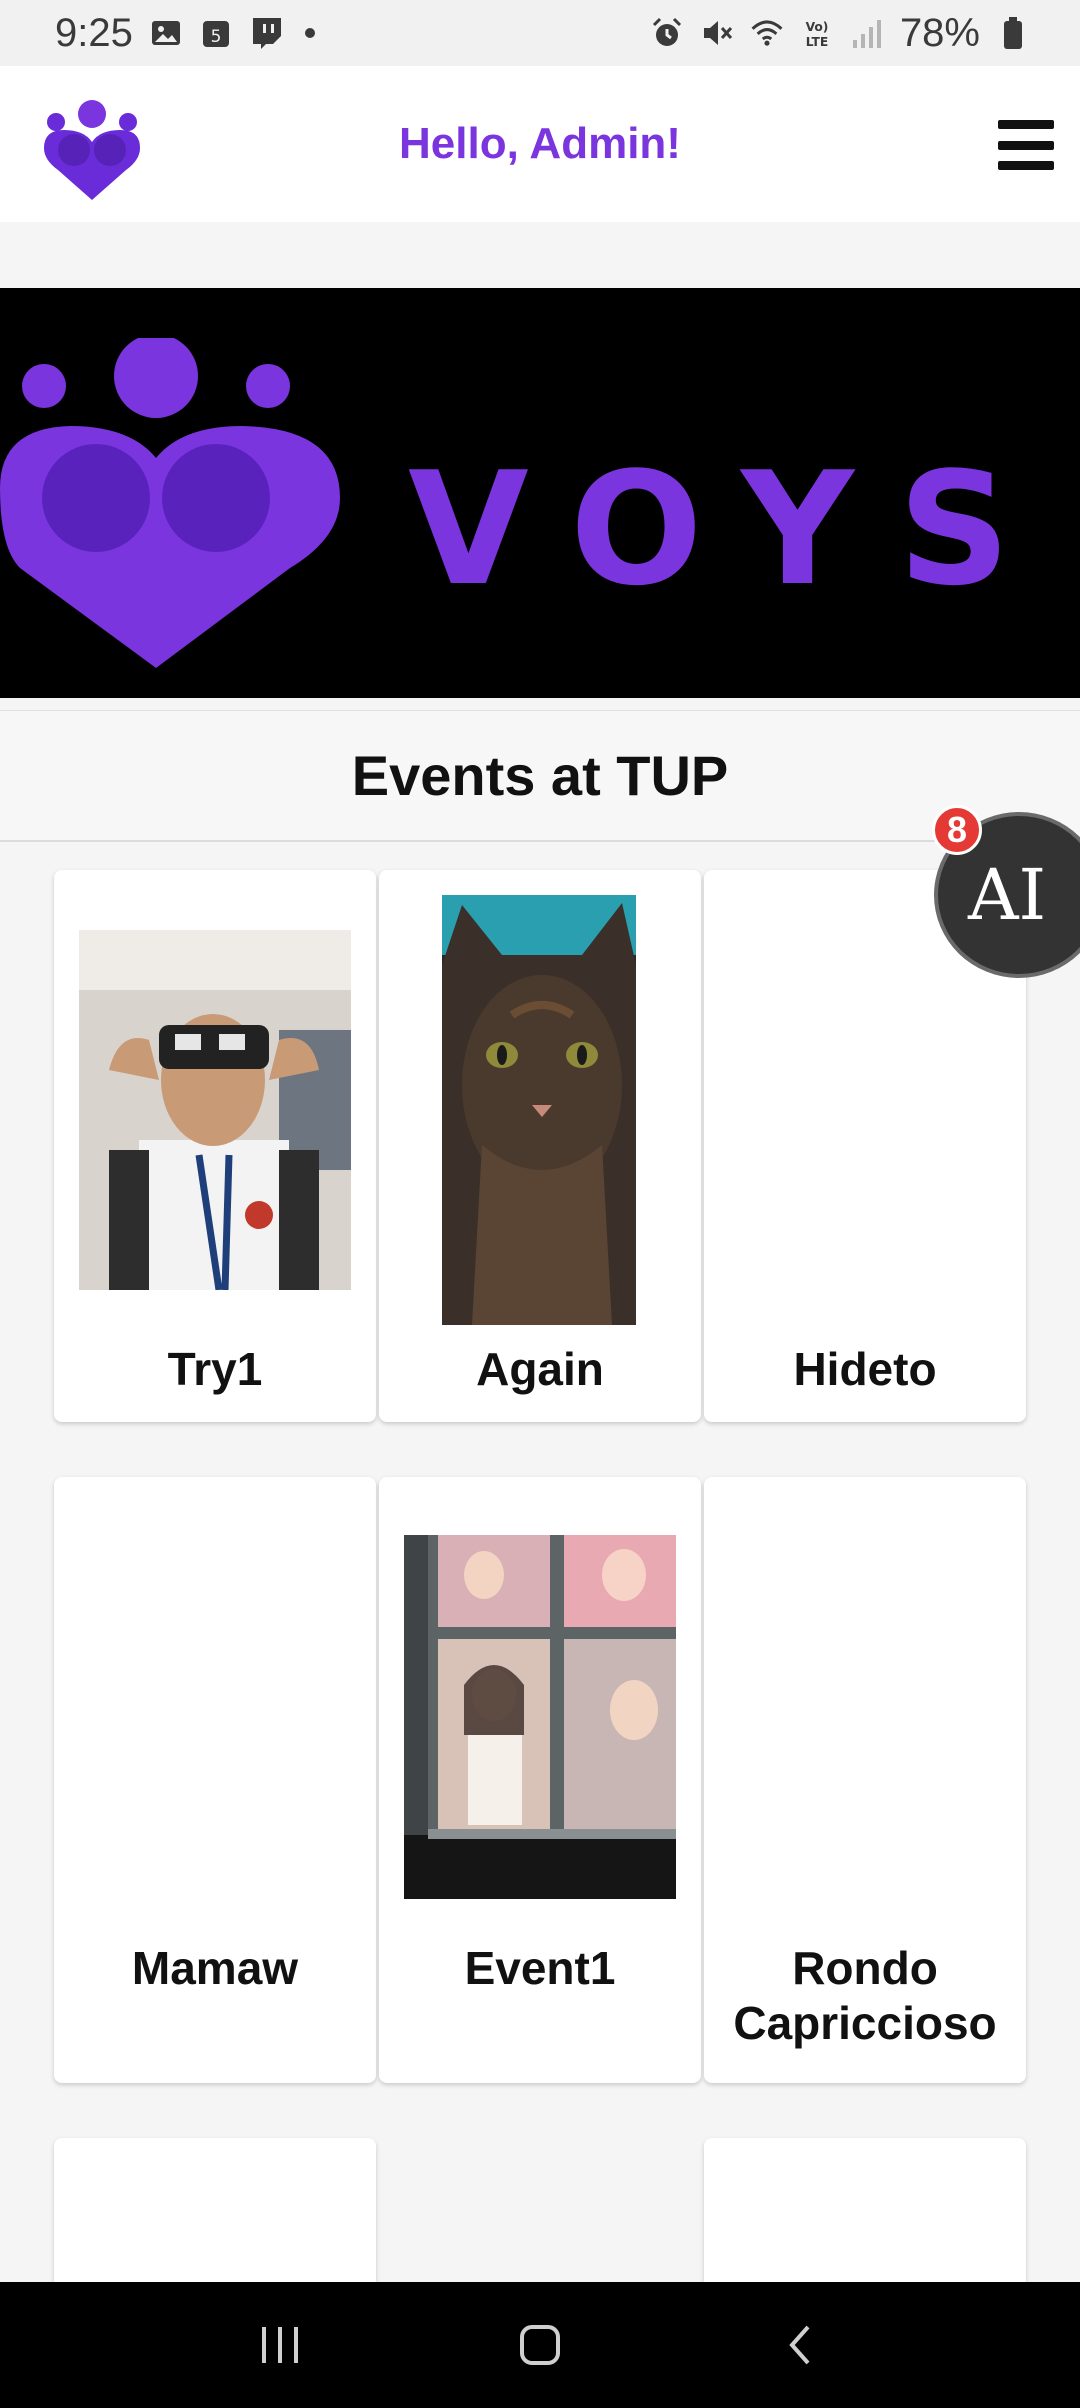 The width and height of the screenshot is (1080, 2408). Describe the element at coordinates (817, 27) in the screenshot. I see `svg-text: Vo)` at that location.